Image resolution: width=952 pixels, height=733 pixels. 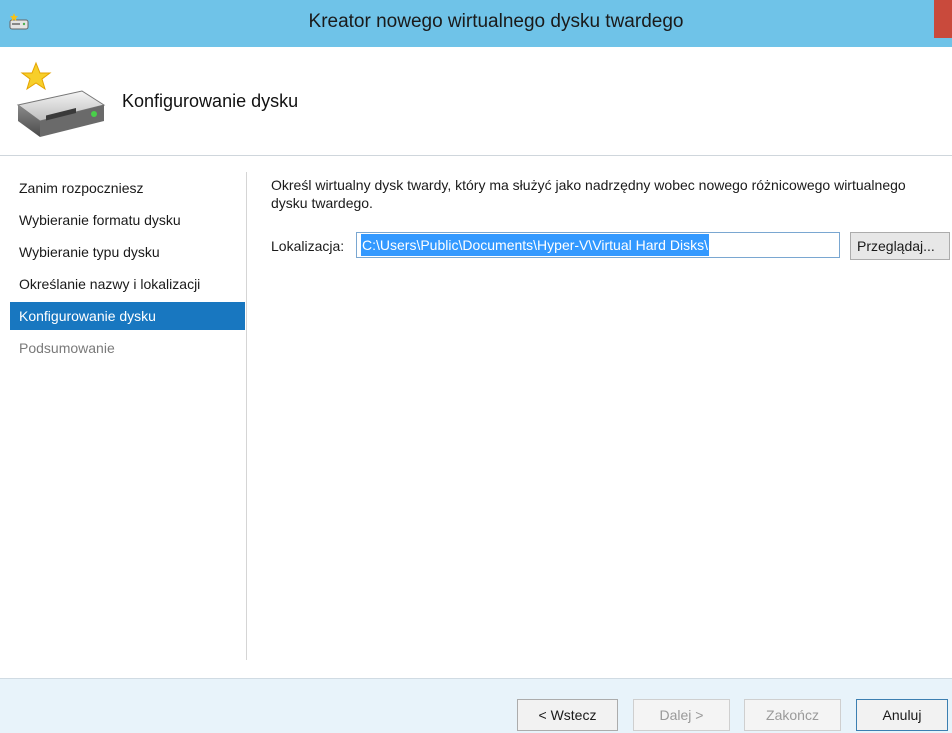 I want to click on hard-disk-icon, so click(x=61, y=99).